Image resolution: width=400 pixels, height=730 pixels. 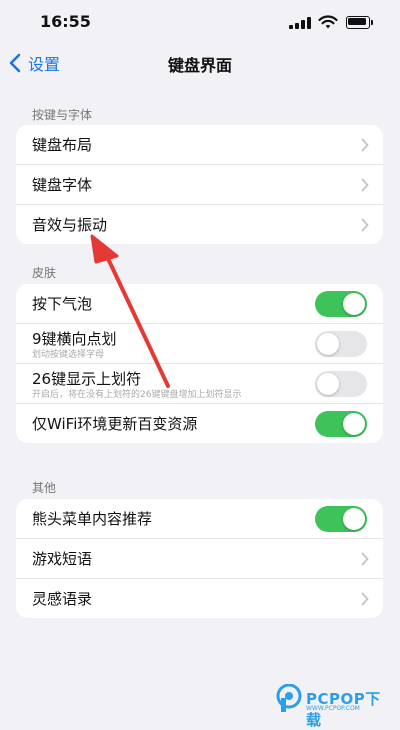 What do you see at coordinates (328, 22) in the screenshot?
I see `wifi-icon` at bounding box center [328, 22].